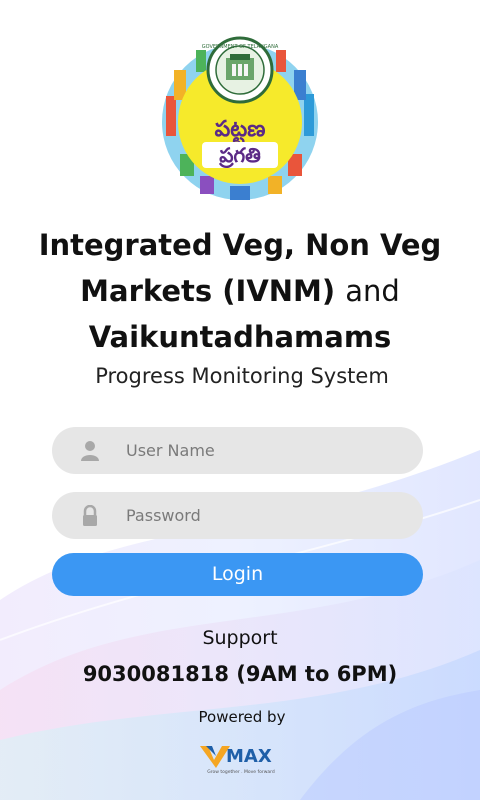  What do you see at coordinates (237, 574) in the screenshot?
I see `login-button: Login` at bounding box center [237, 574].